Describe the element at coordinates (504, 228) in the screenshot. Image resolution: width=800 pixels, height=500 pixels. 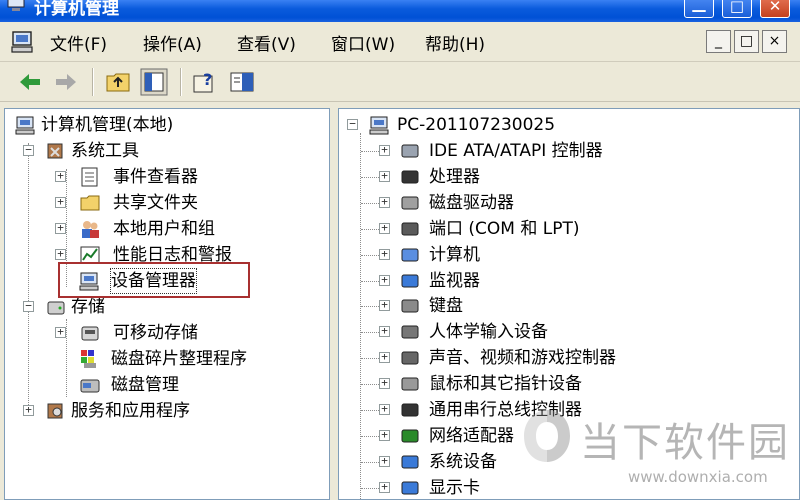
I see `tree-label: 端口 (COM 和 LPT)` at that location.